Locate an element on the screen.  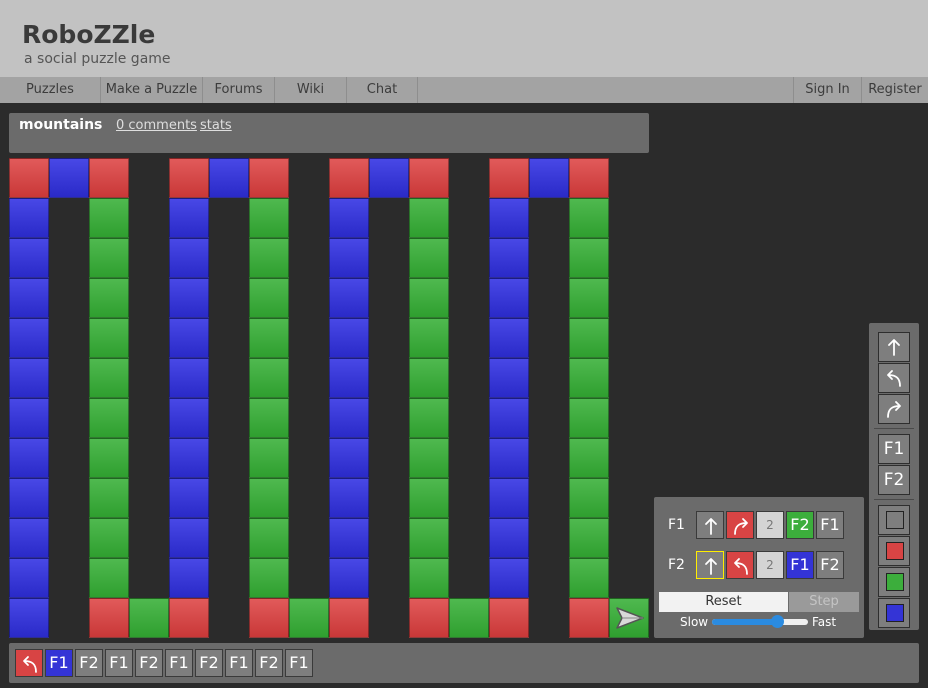
program-slot-f1-3: 2 is located at coordinates (770, 525).